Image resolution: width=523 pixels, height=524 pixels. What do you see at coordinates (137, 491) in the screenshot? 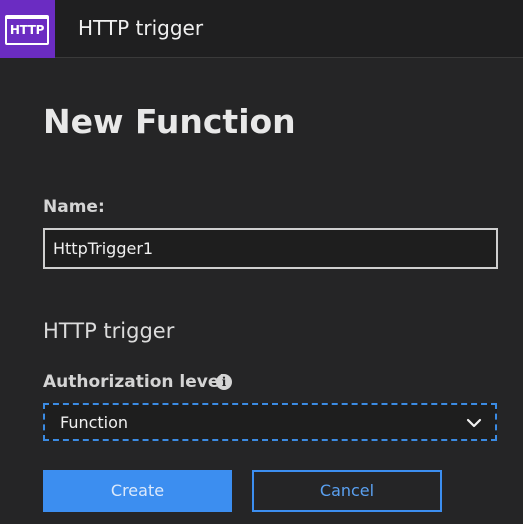
I see `create-button: Create` at bounding box center [137, 491].